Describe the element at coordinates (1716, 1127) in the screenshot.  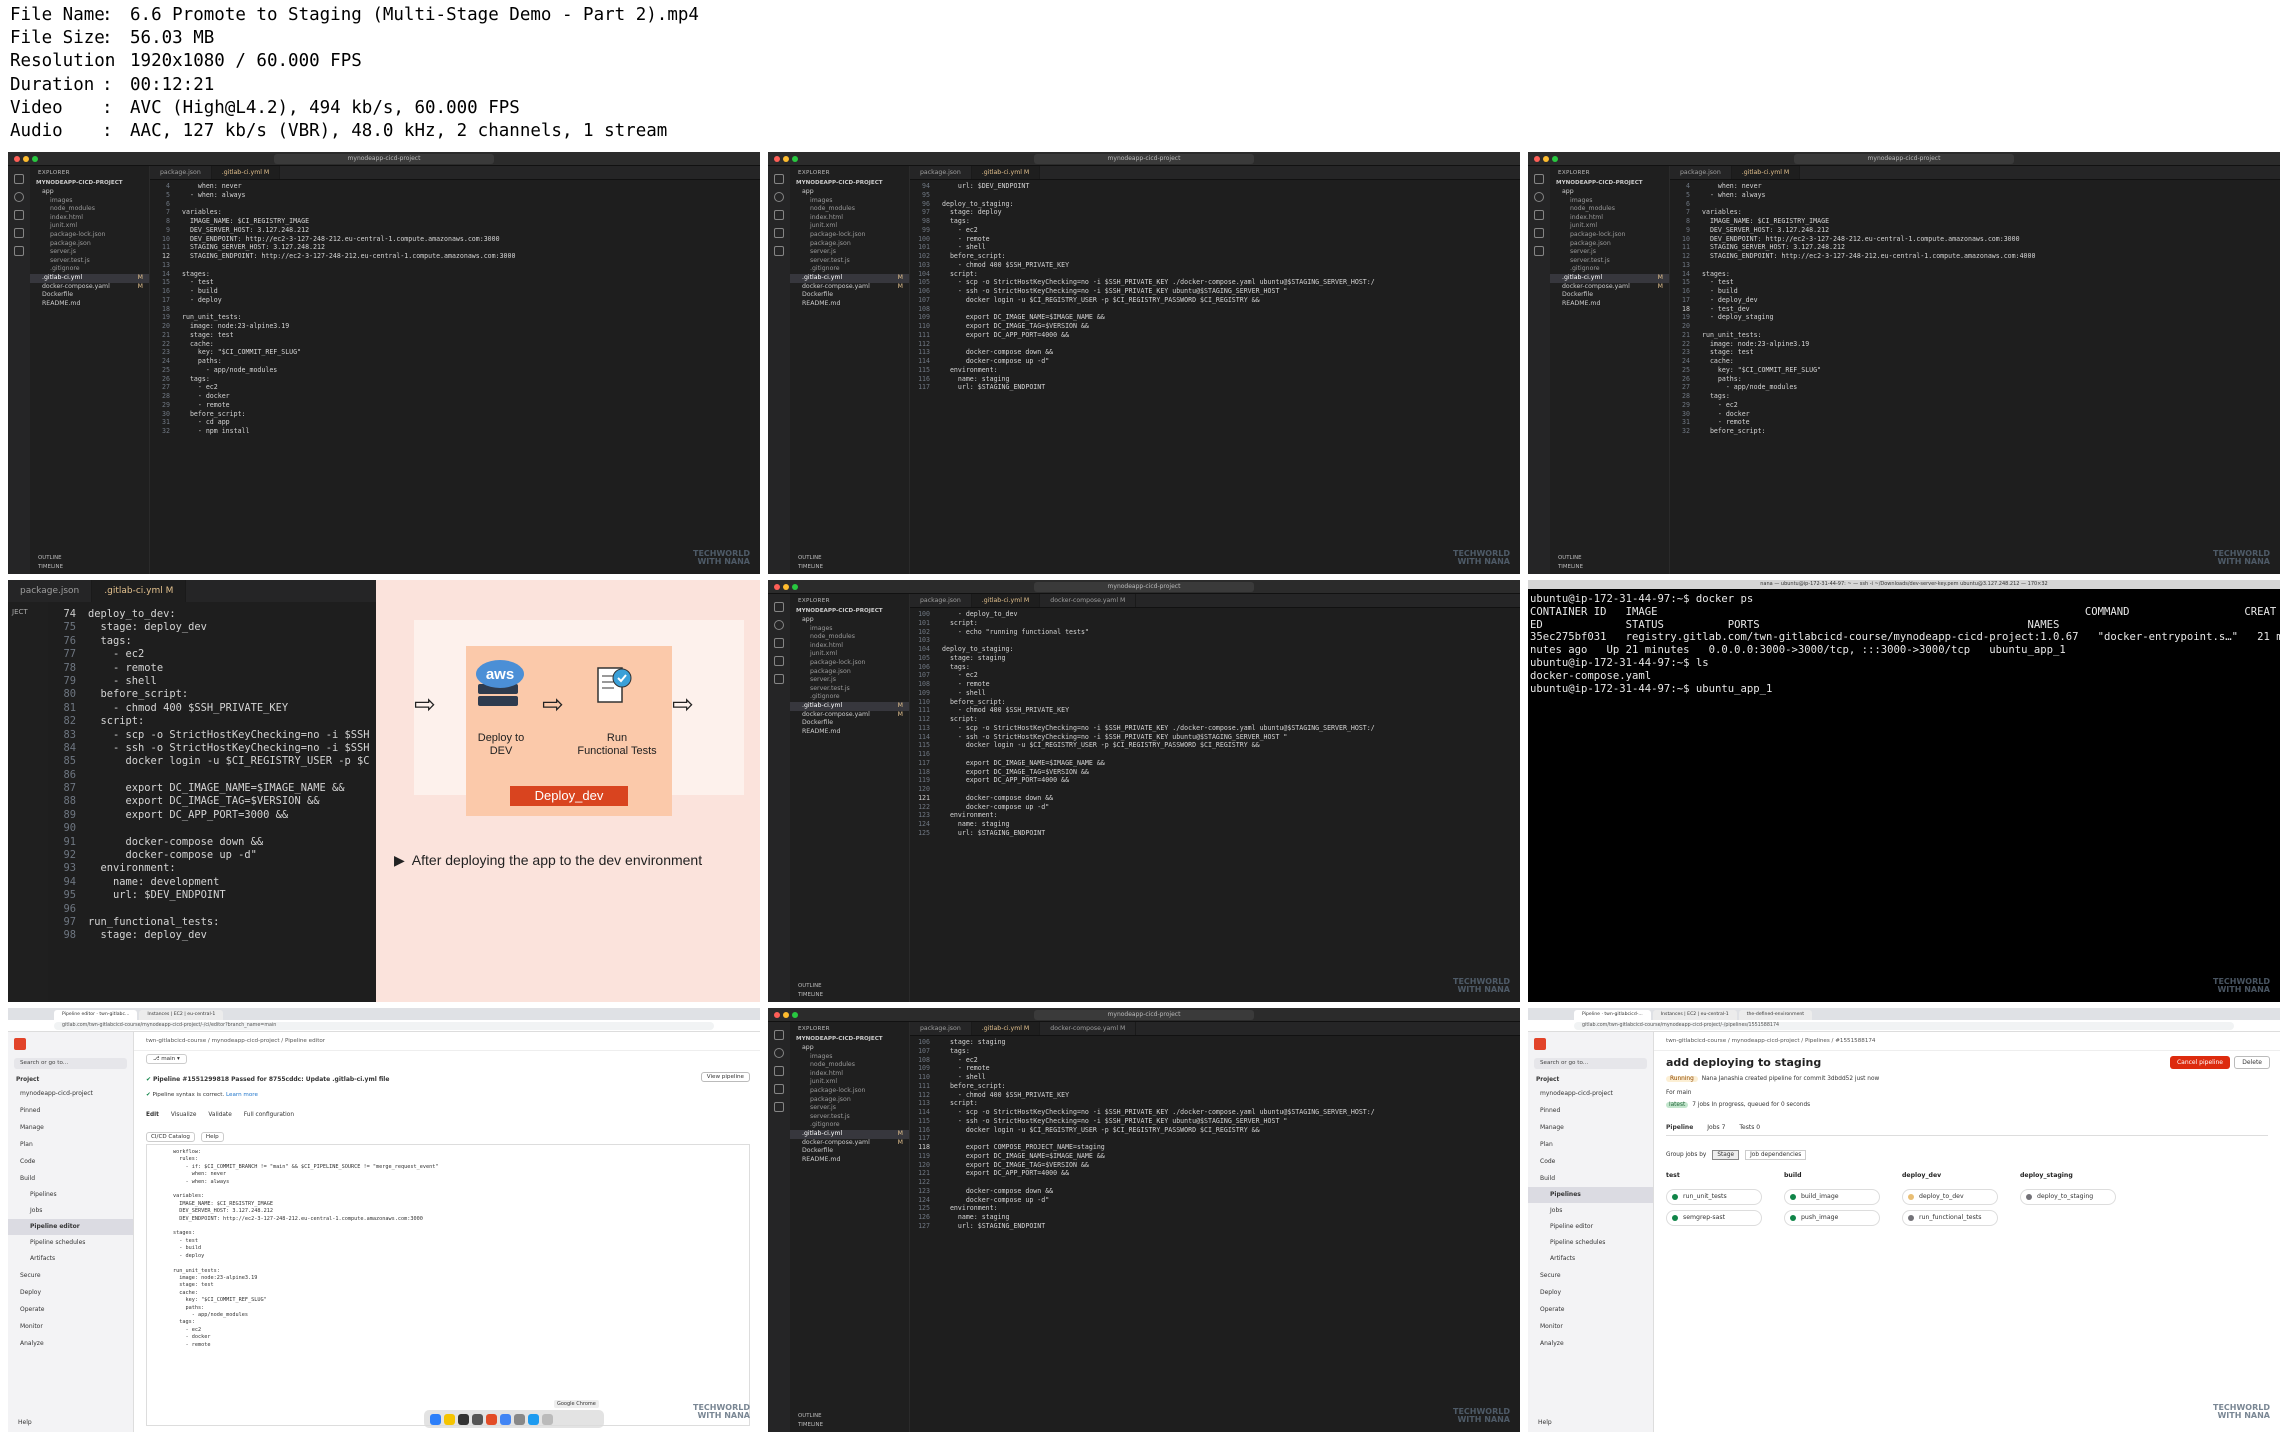
I see `pipeline-tab: Jobs 7` at that location.